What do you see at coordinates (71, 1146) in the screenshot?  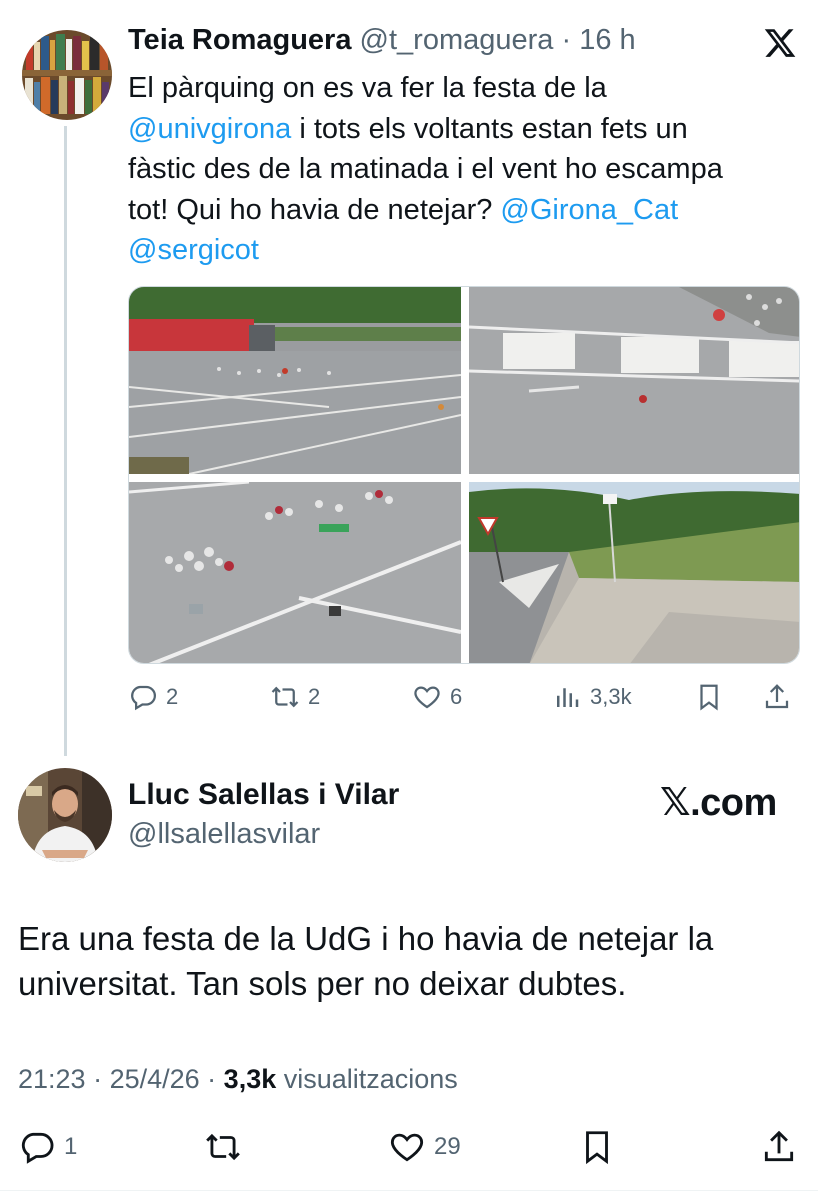 I see `reply-count: 1` at bounding box center [71, 1146].